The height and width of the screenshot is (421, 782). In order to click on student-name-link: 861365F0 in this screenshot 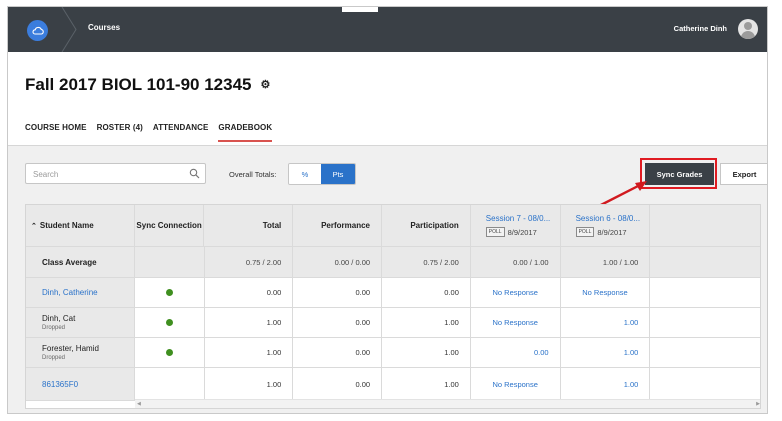, I will do `click(88, 384)`.